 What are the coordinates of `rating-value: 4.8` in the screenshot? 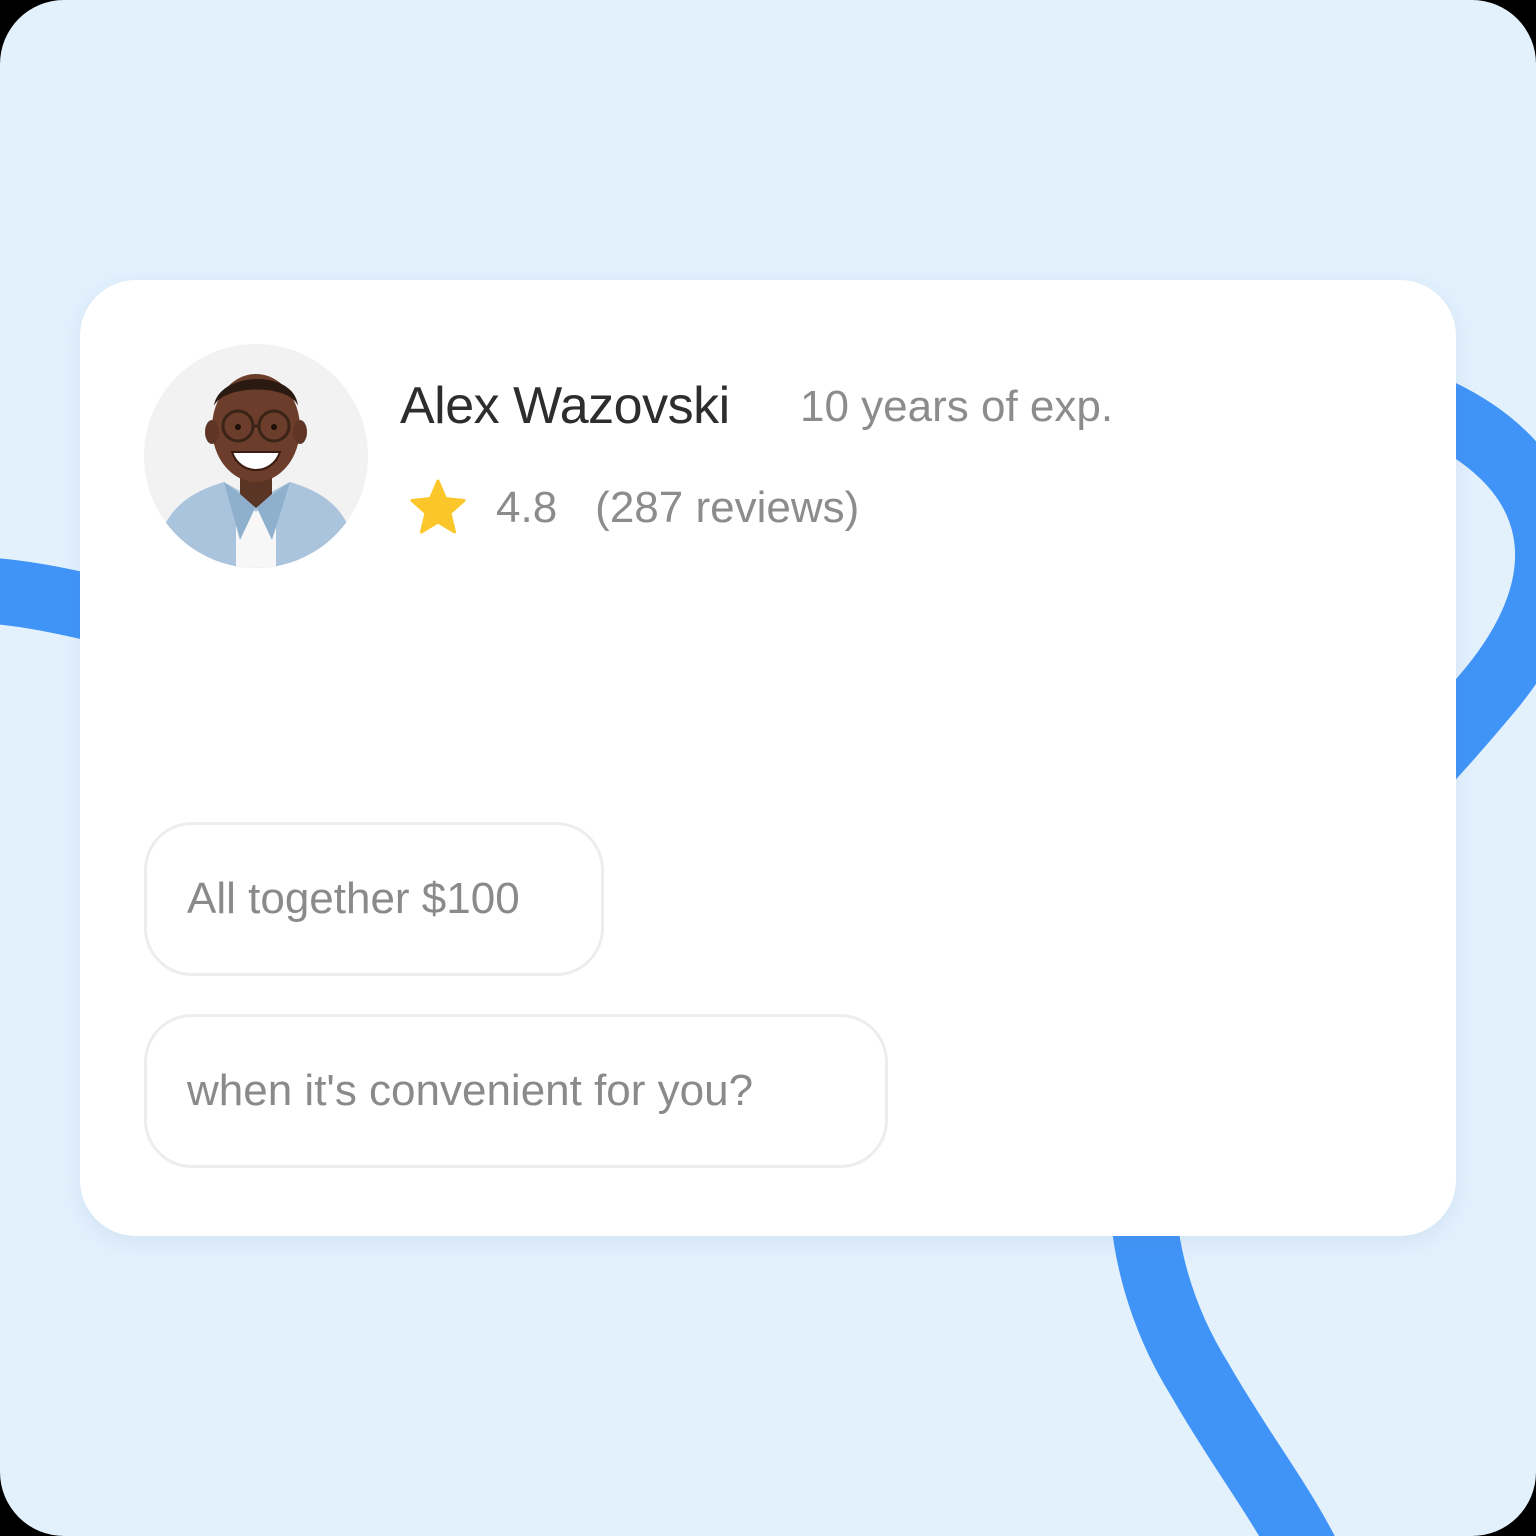 It's located at (527, 507).